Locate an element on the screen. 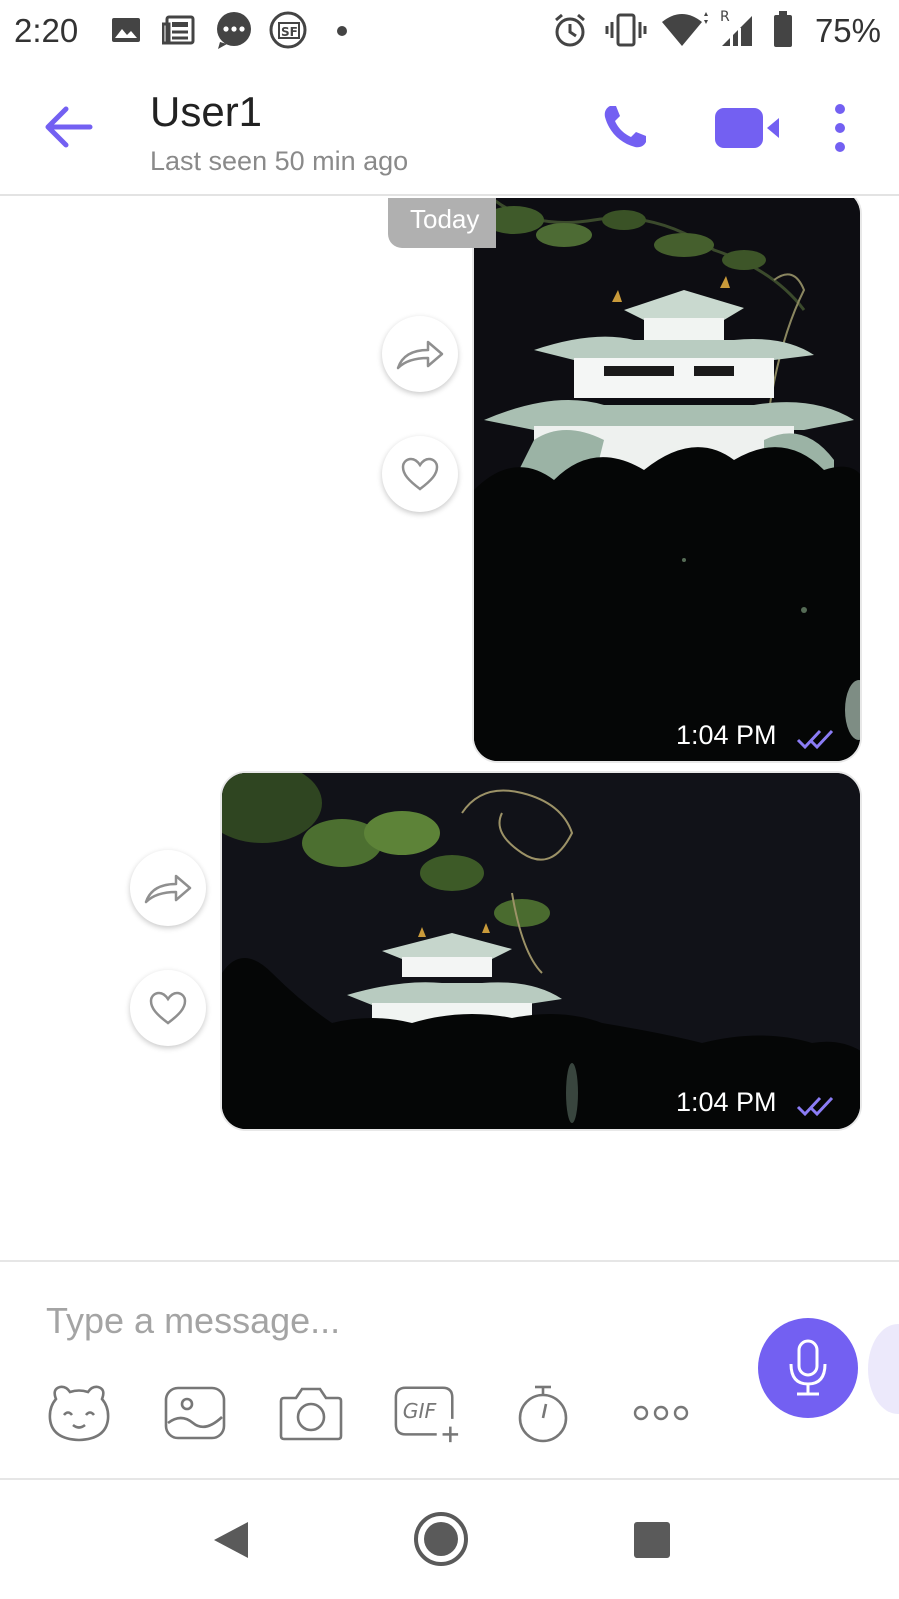 Image resolution: width=899 pixels, height=1599 pixels. date-separator: Today is located at coordinates (442, 223).